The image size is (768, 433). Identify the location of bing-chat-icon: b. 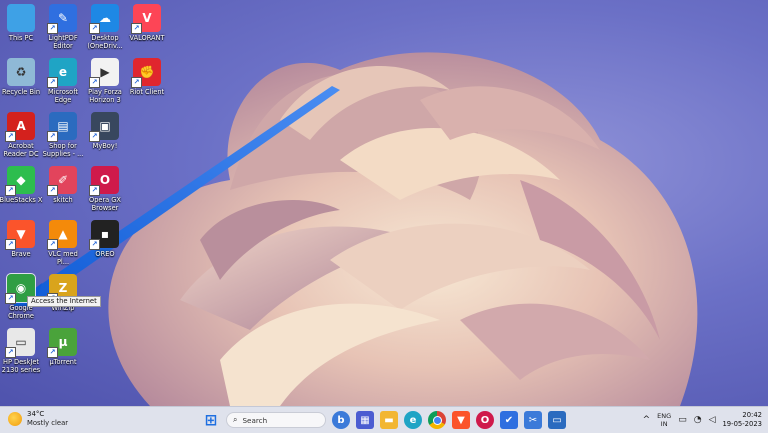
(341, 420).